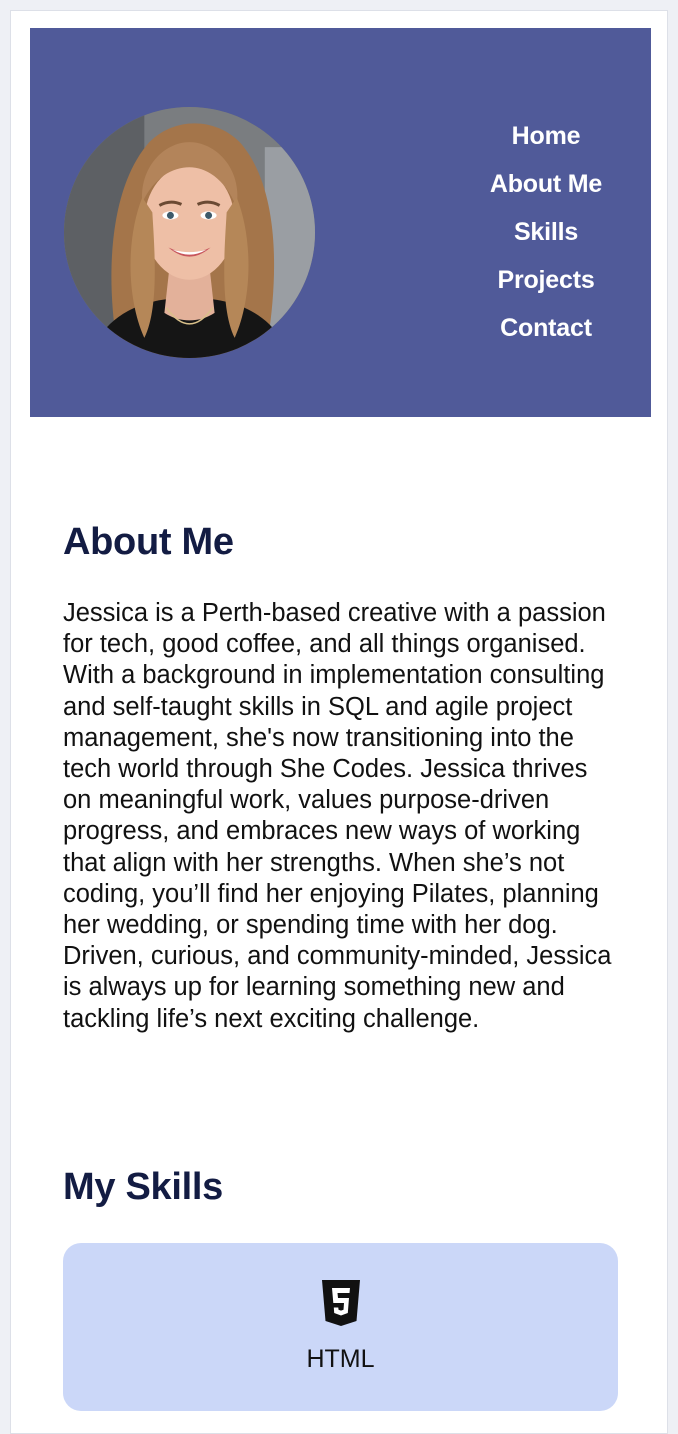 The width and height of the screenshot is (678, 1434). I want to click on nav-link-skills: Skills, so click(546, 232).